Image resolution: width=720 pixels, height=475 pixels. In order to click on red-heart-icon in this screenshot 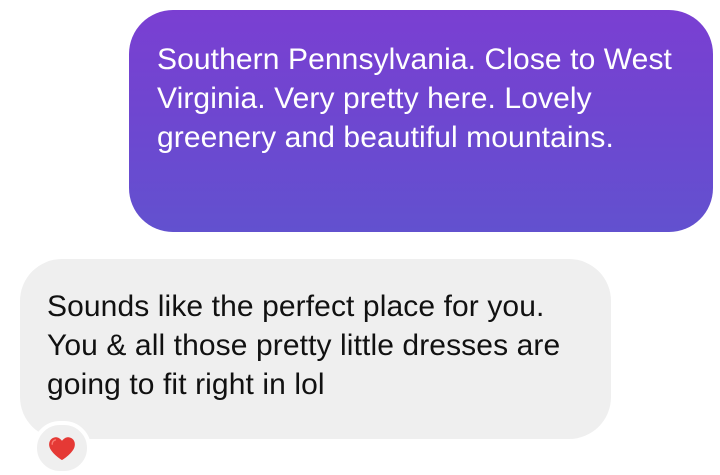, I will do `click(62, 448)`.